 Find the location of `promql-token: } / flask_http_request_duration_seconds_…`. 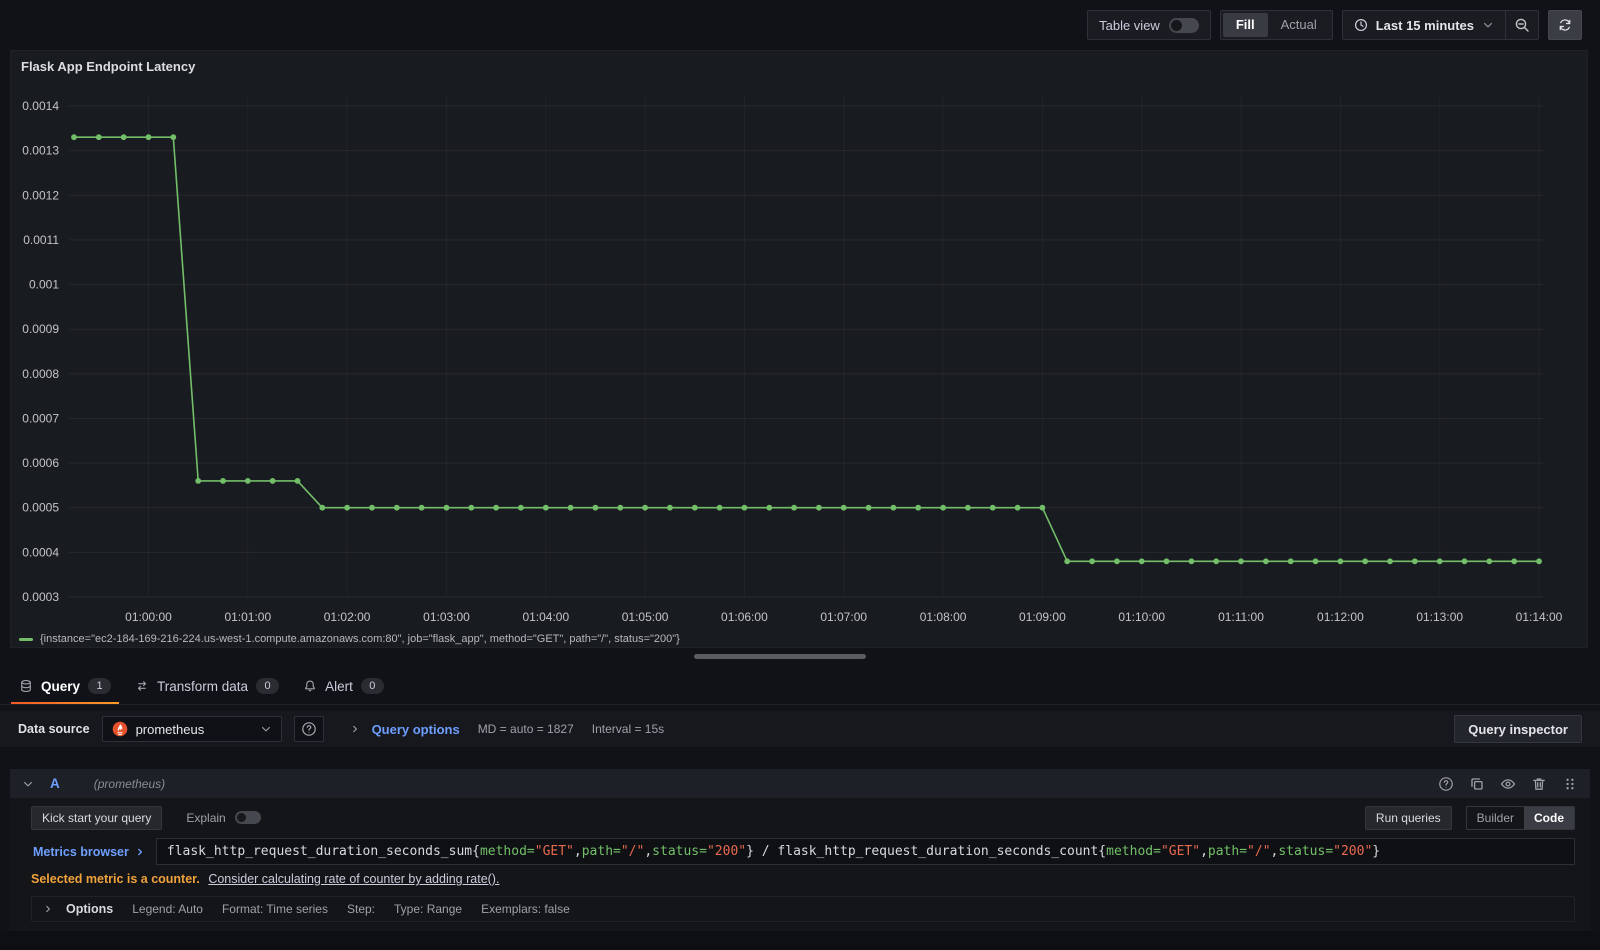

promql-token: } / flask_http_request_duration_seconds_… is located at coordinates (926, 851).